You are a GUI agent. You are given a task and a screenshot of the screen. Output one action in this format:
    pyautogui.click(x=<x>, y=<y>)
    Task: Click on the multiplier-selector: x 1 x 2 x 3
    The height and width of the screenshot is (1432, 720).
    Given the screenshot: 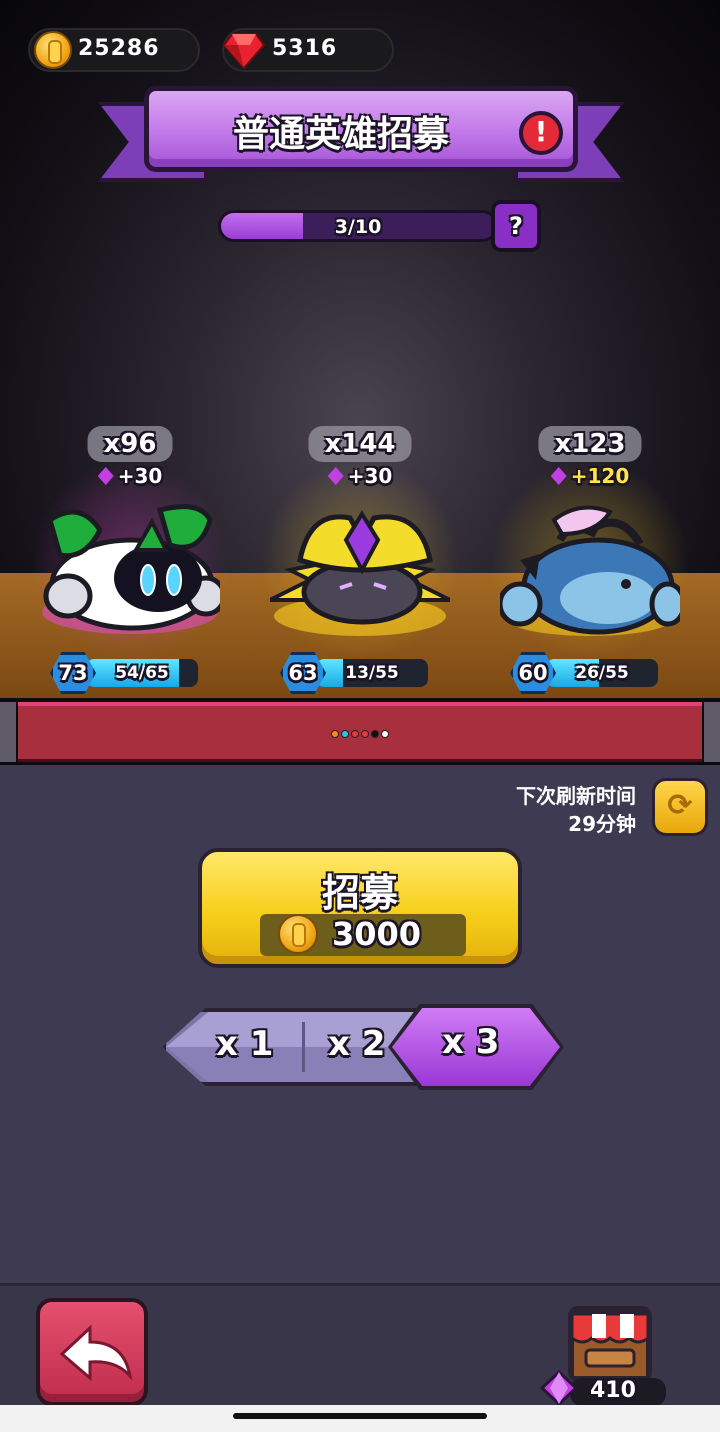 What is the action you would take?
    pyautogui.click(x=363, y=1047)
    